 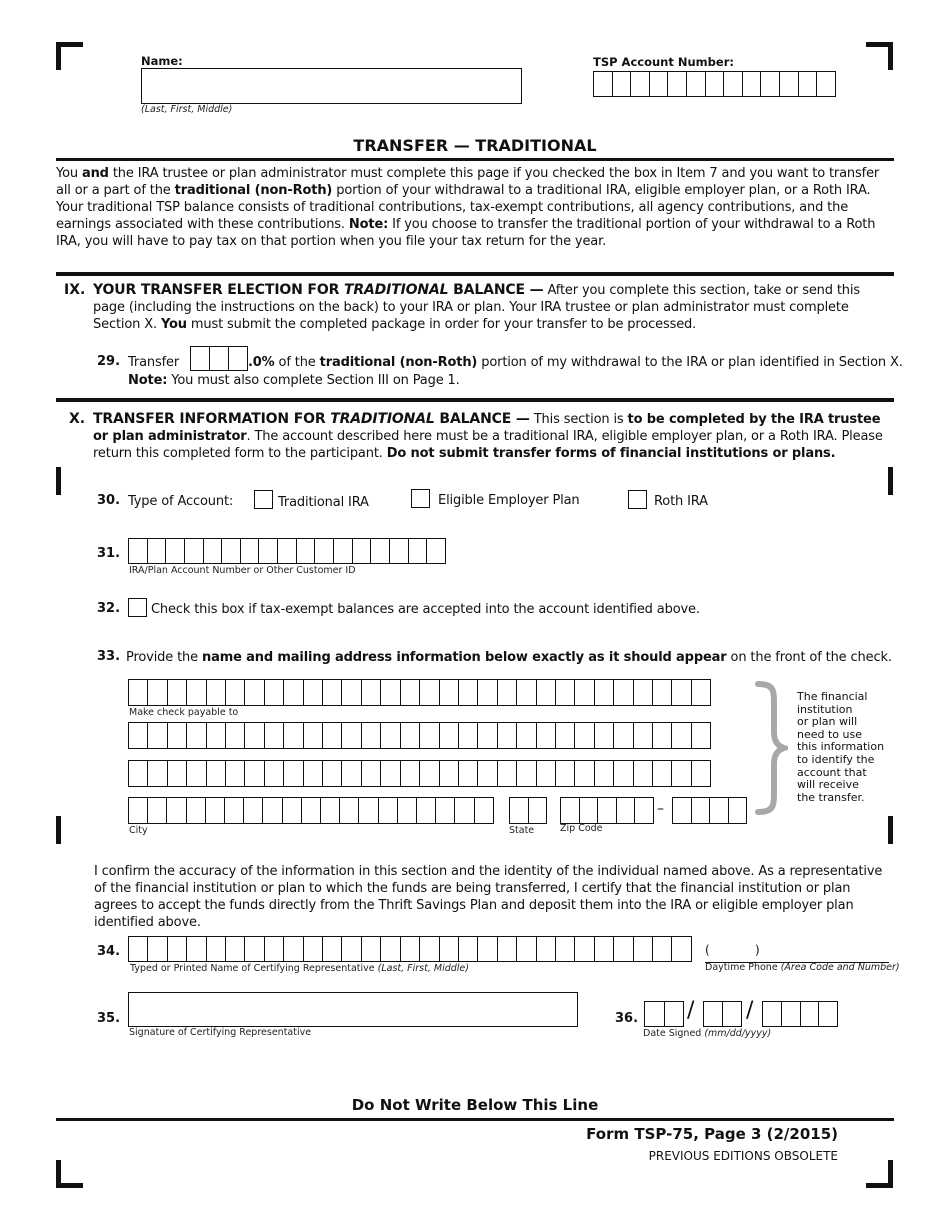 What do you see at coordinates (410, 949) in the screenshot?
I see `representative-name-field` at bounding box center [410, 949].